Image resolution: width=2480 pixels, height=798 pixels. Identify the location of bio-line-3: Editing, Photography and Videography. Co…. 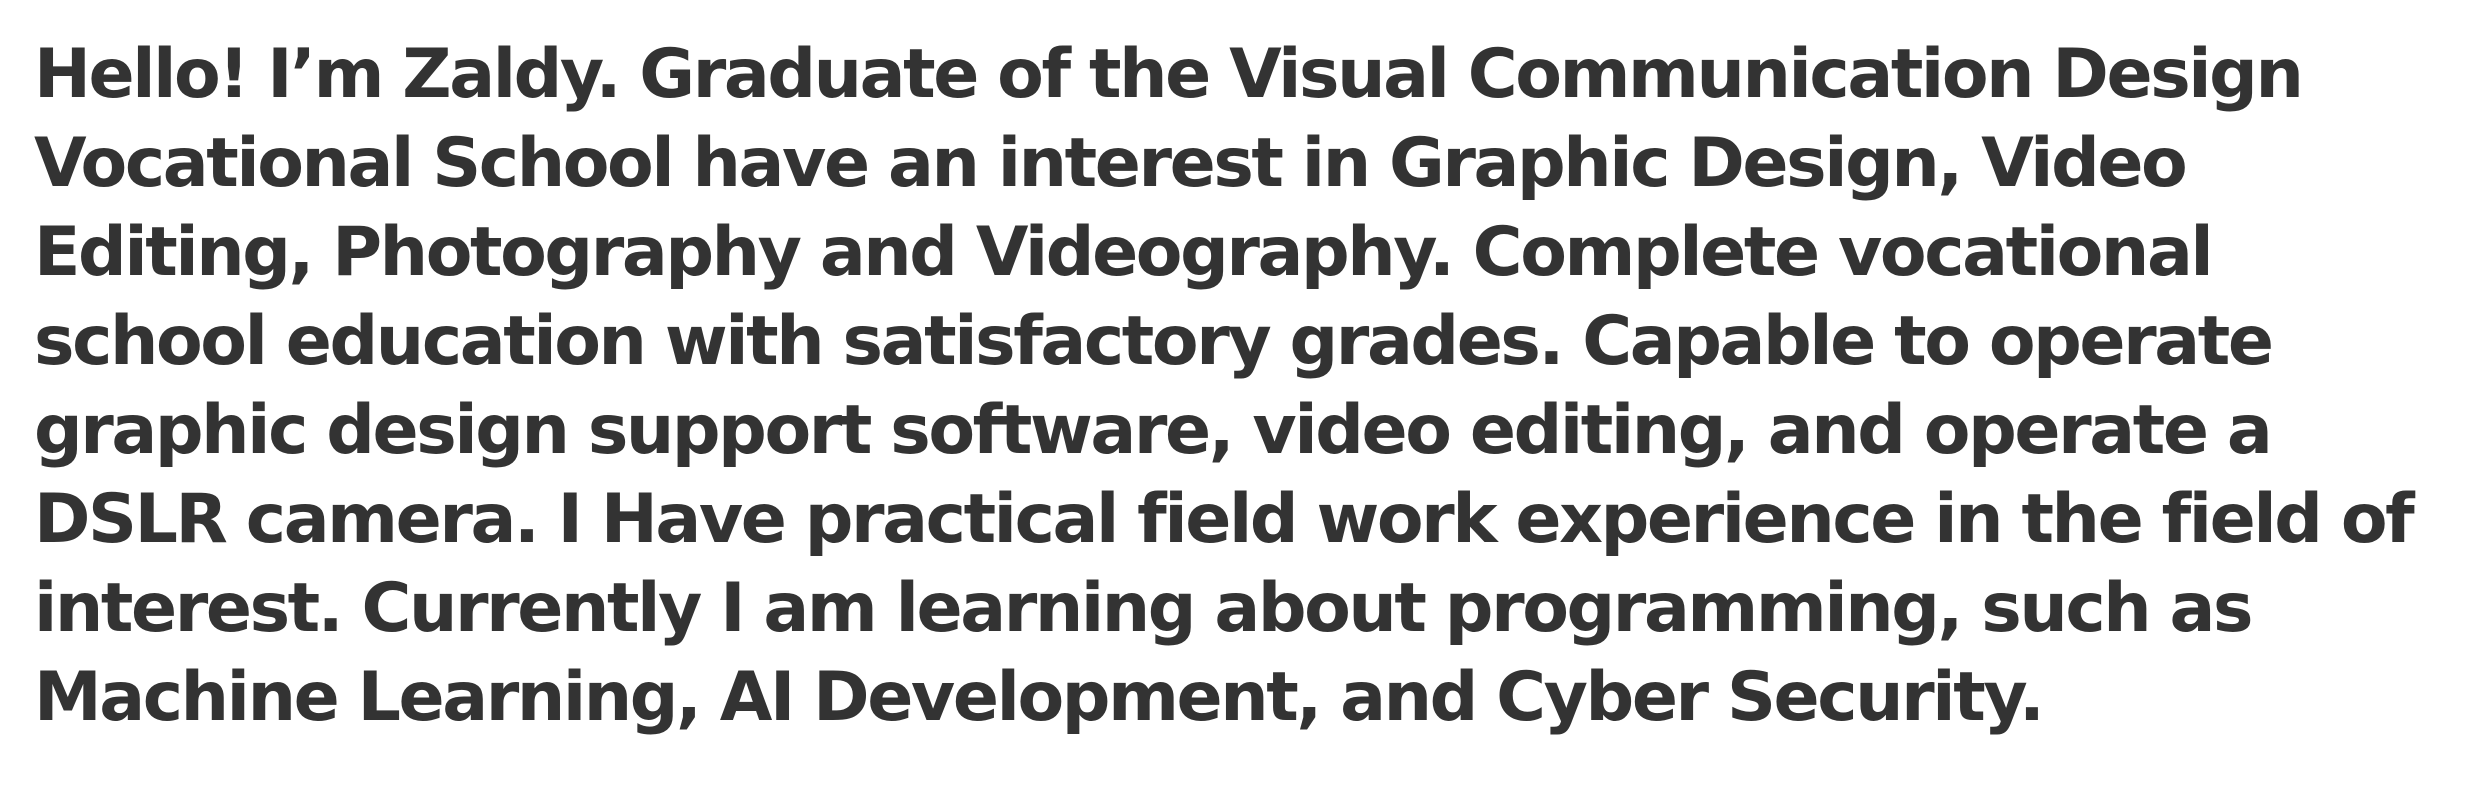
(1124, 252).